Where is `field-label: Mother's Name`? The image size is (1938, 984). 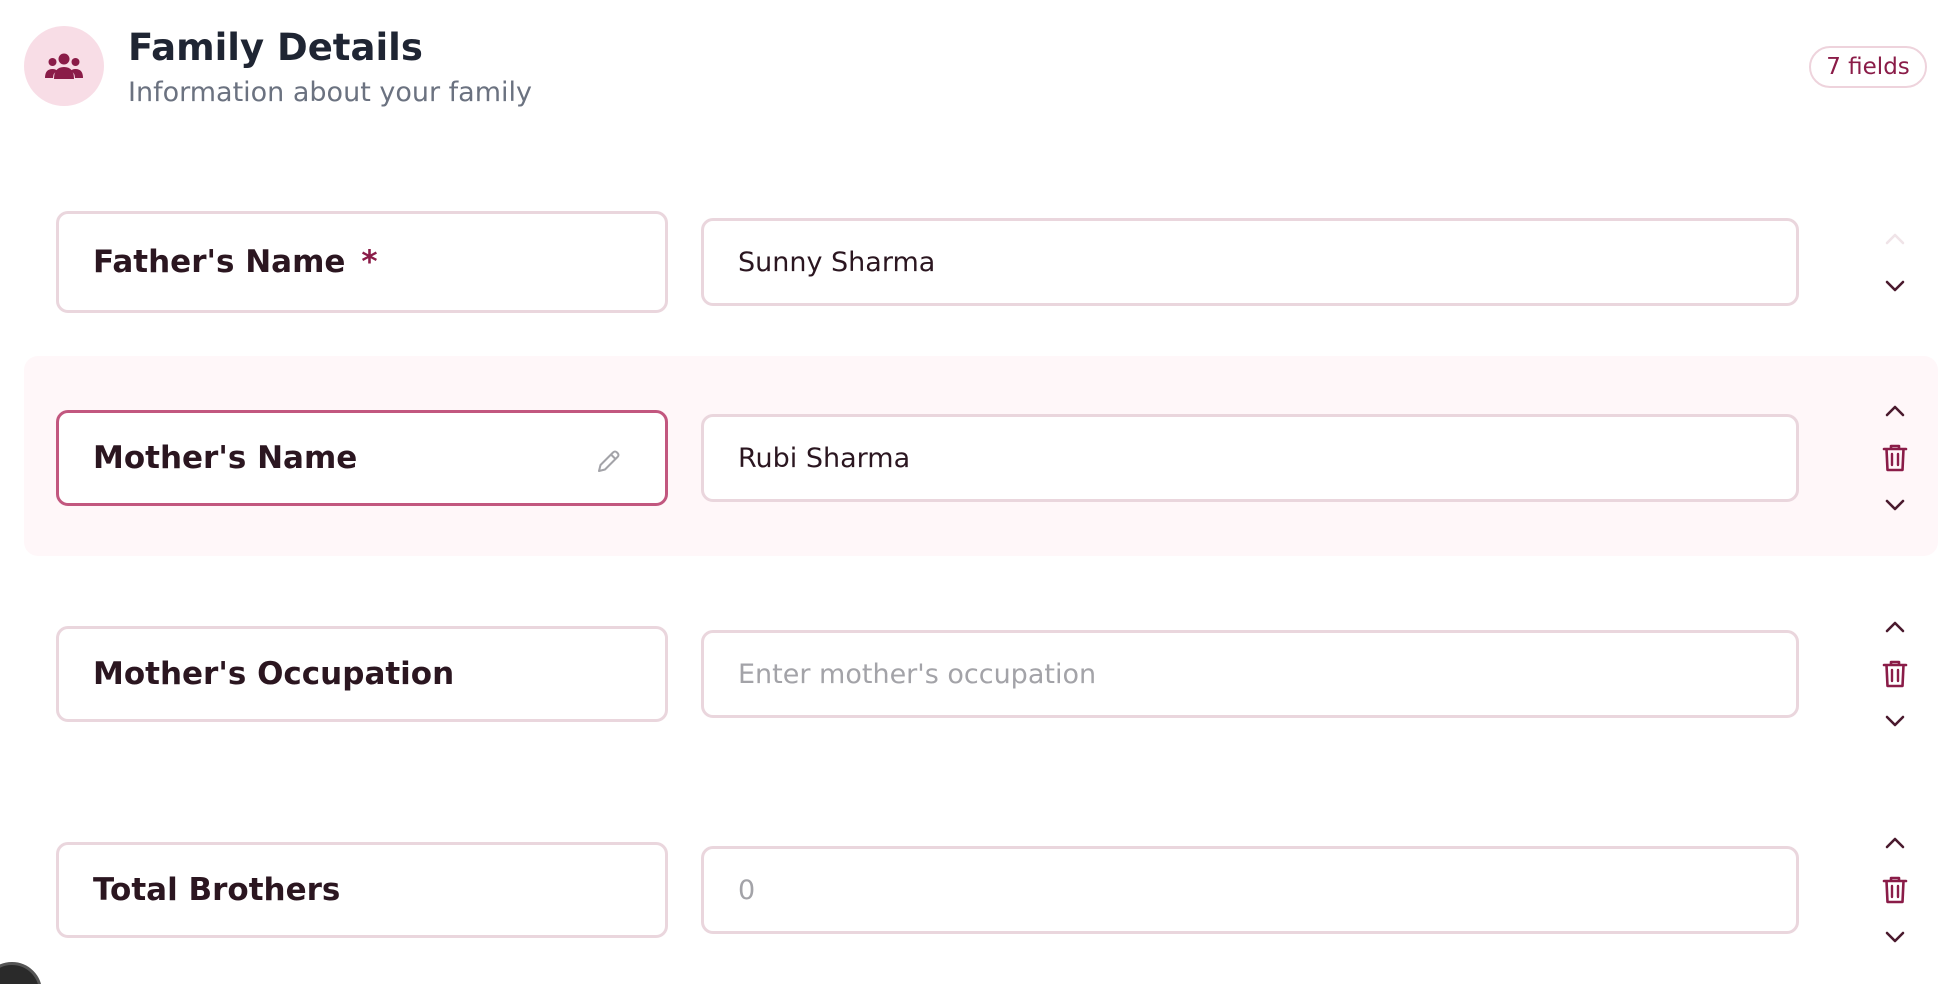
field-label: Mother's Name is located at coordinates (225, 458).